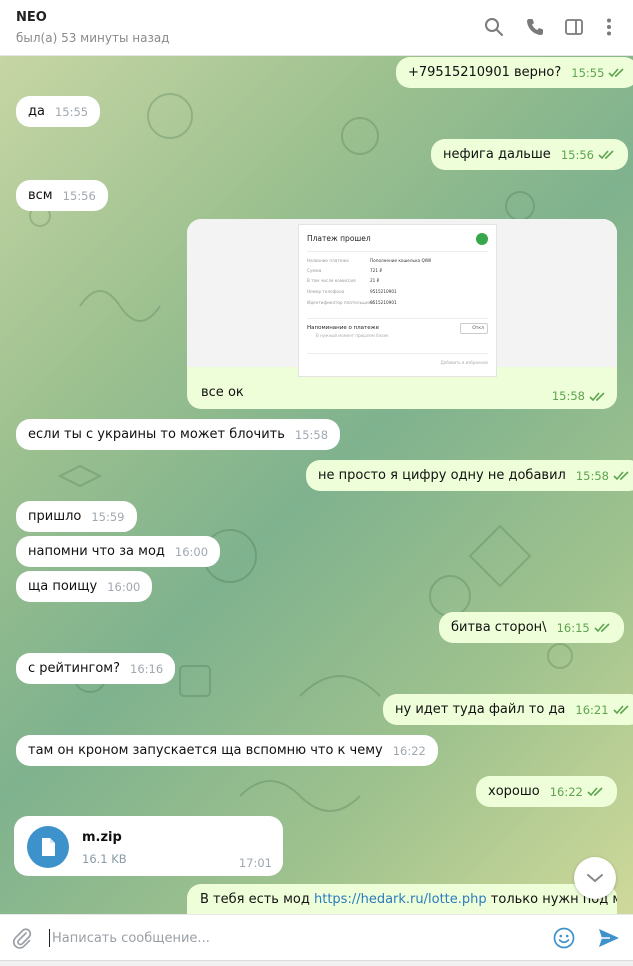 The height and width of the screenshot is (966, 633). I want to click on message-text: не просто я цифру одну не добавил, so click(442, 475).